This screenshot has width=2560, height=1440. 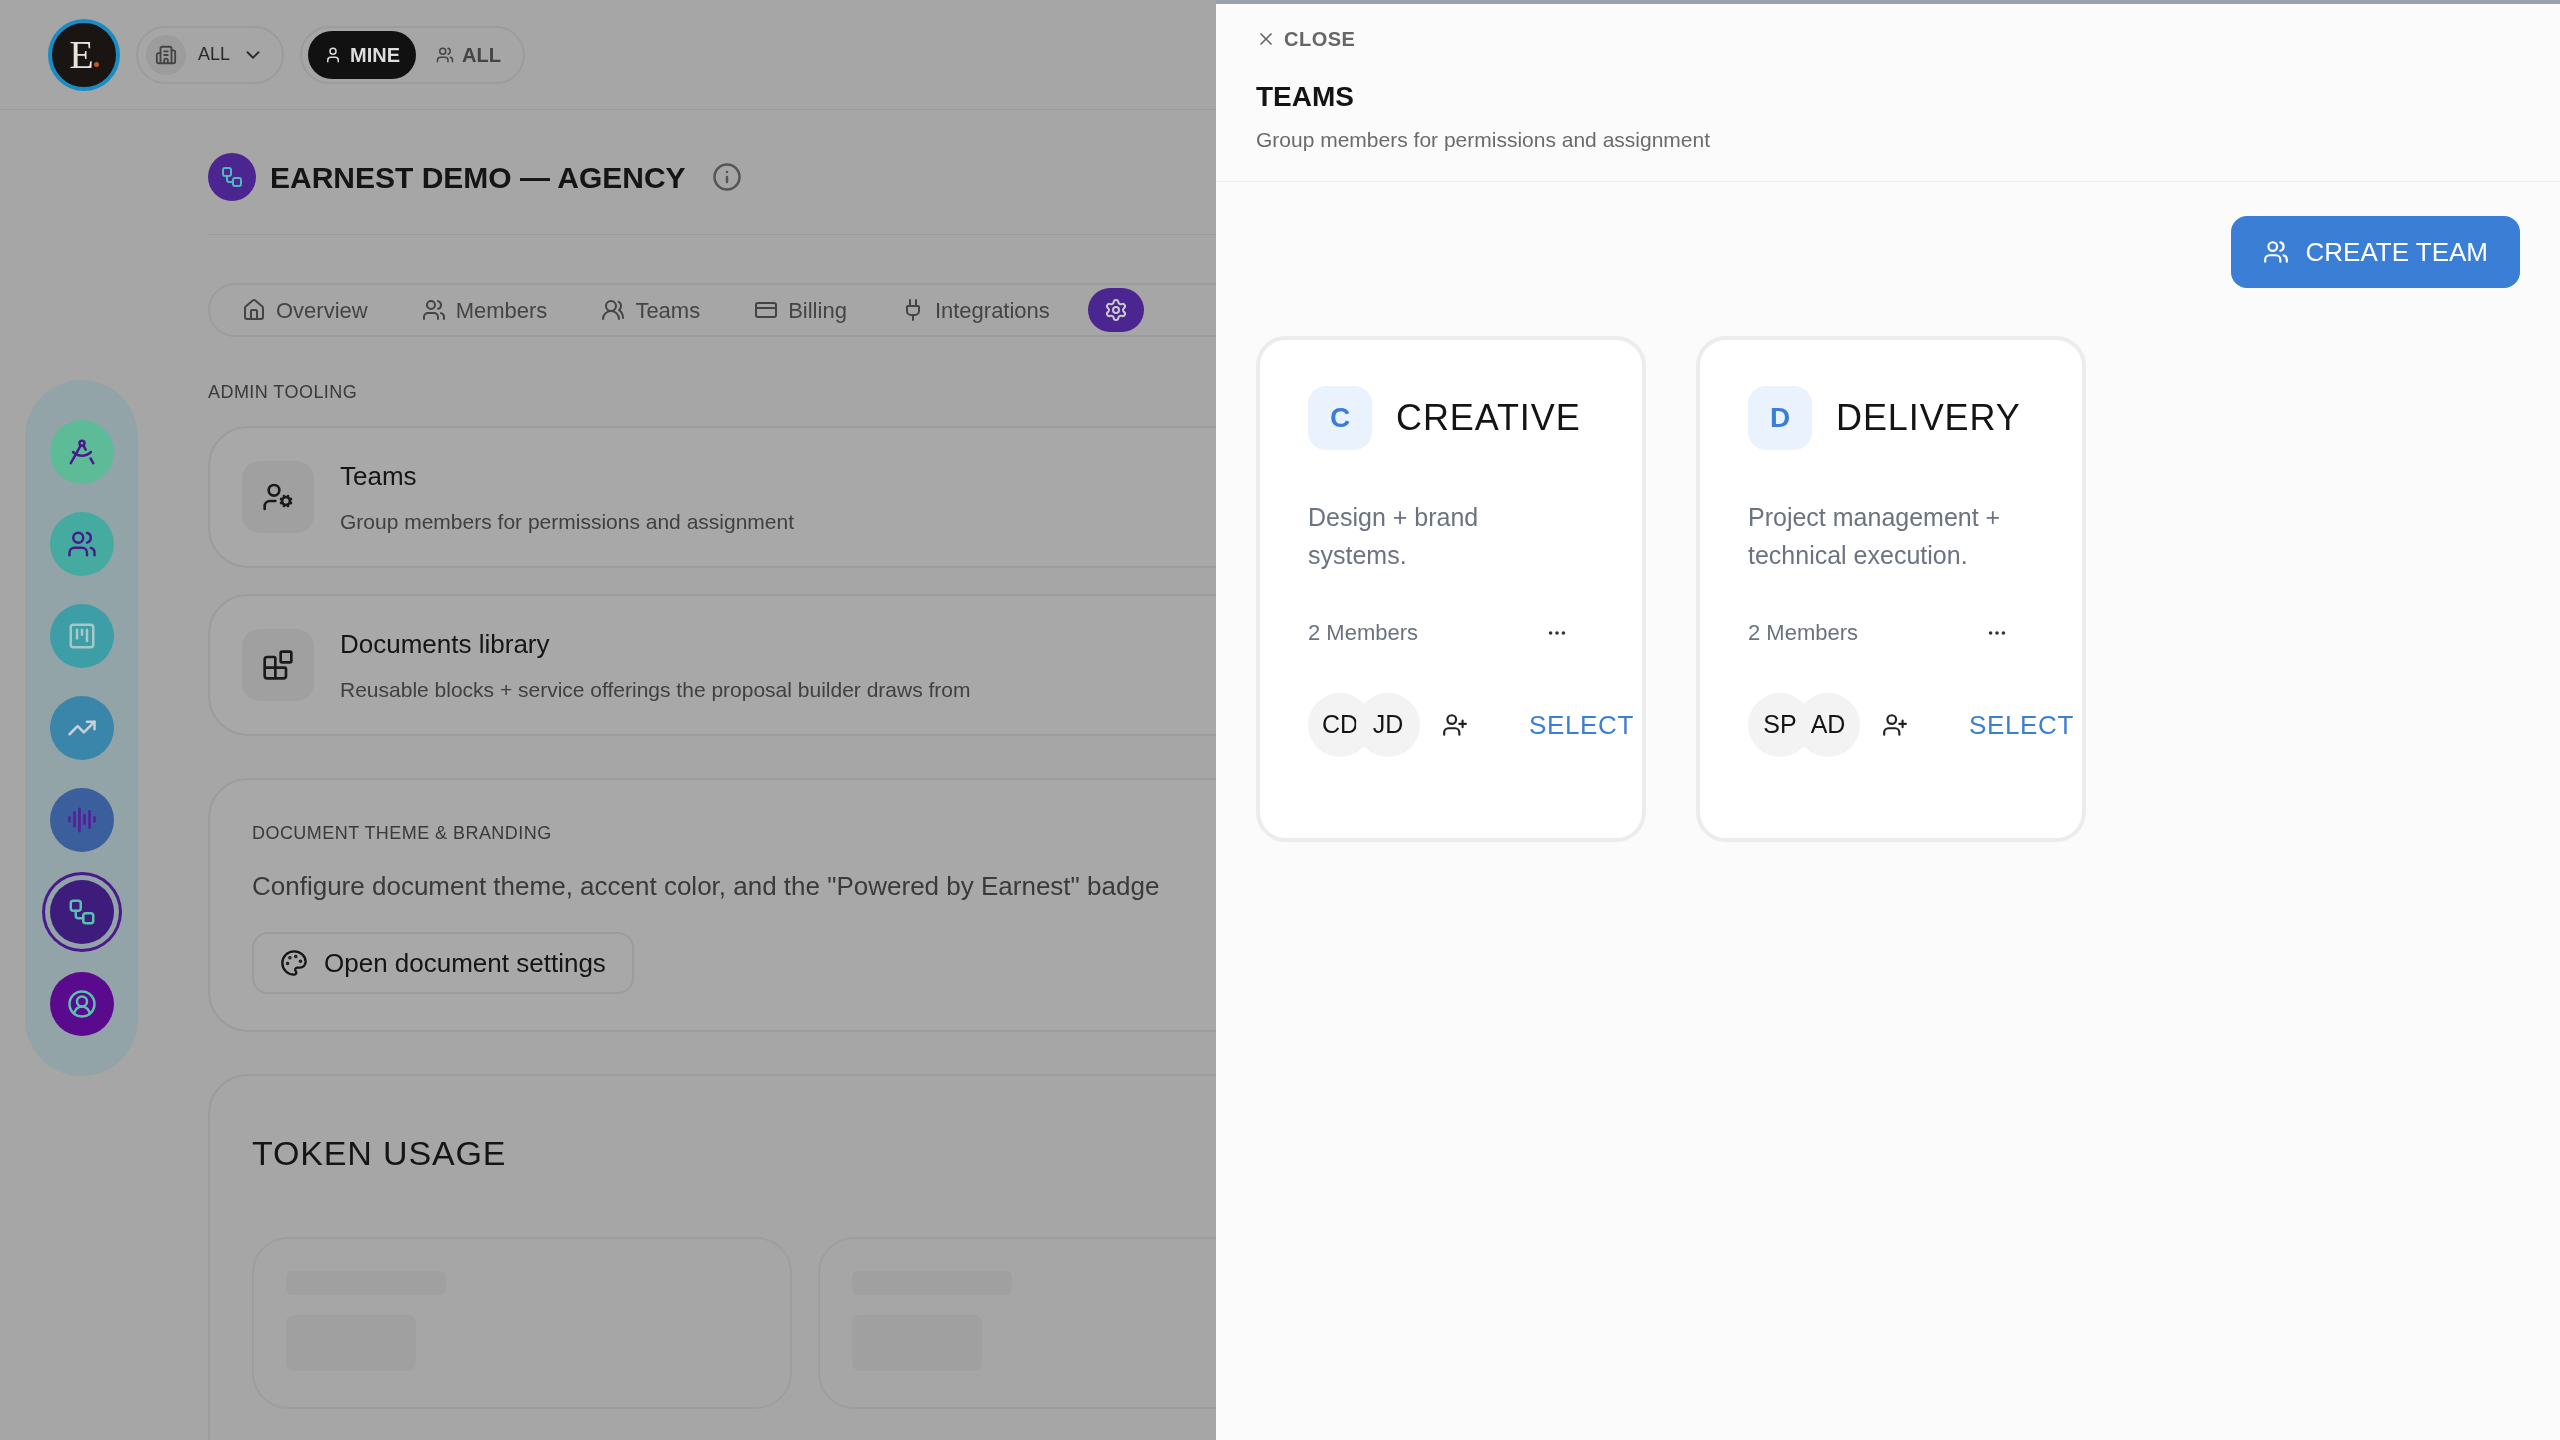 What do you see at coordinates (1483, 140) in the screenshot?
I see `drawer-subtitle: Group members for permissions and assignment` at bounding box center [1483, 140].